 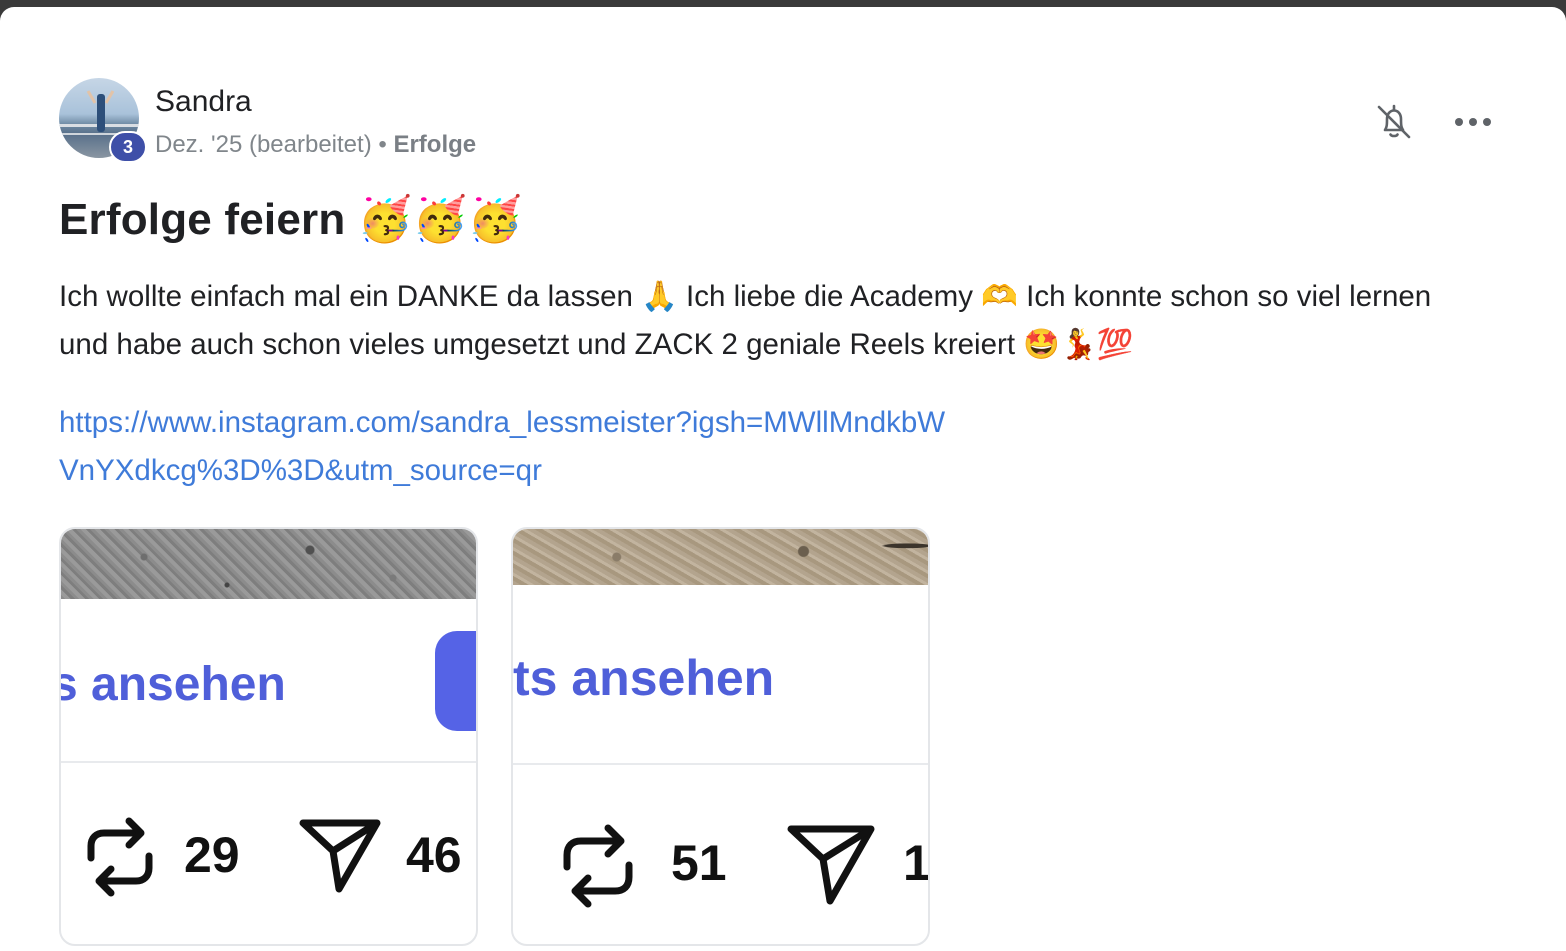 I want to click on cta-clip-2: ts ansehen, so click(x=720, y=736).